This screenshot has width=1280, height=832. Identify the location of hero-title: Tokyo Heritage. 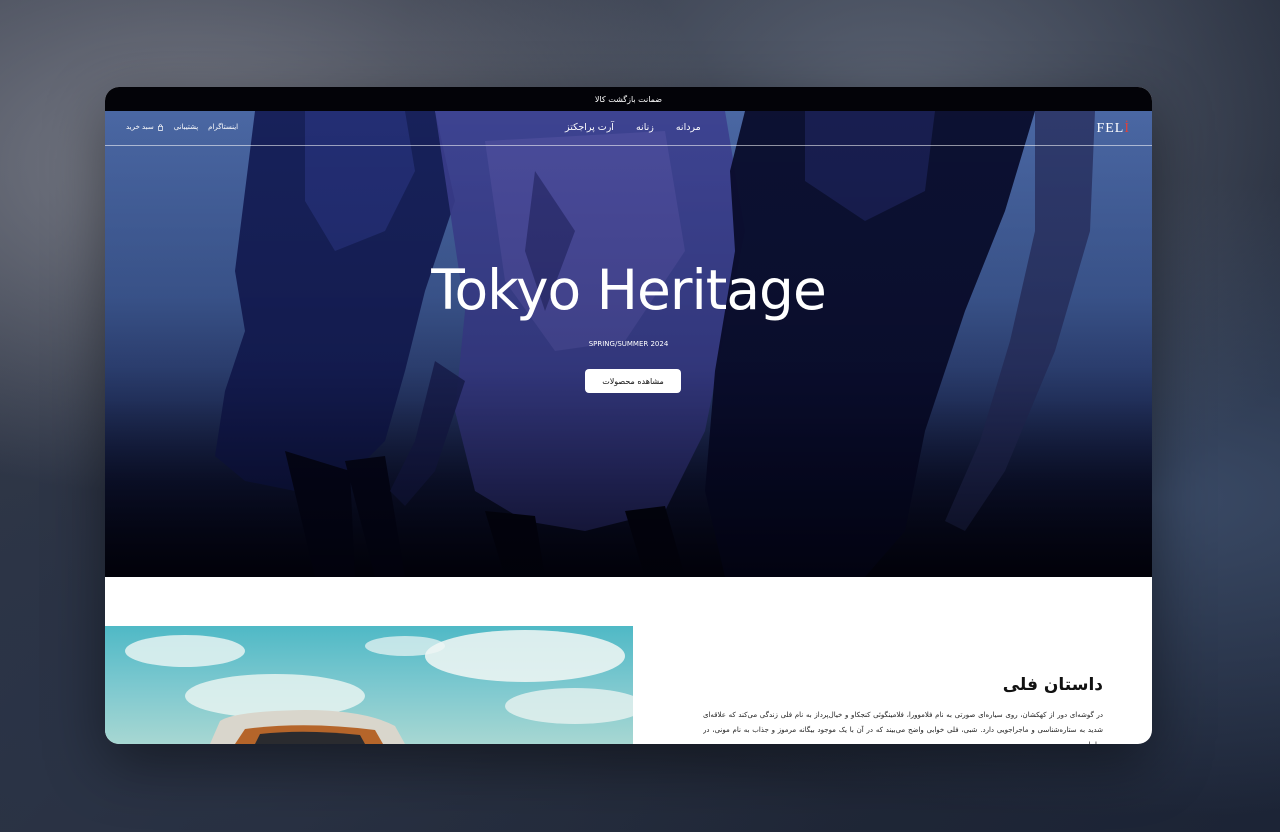
(629, 290).